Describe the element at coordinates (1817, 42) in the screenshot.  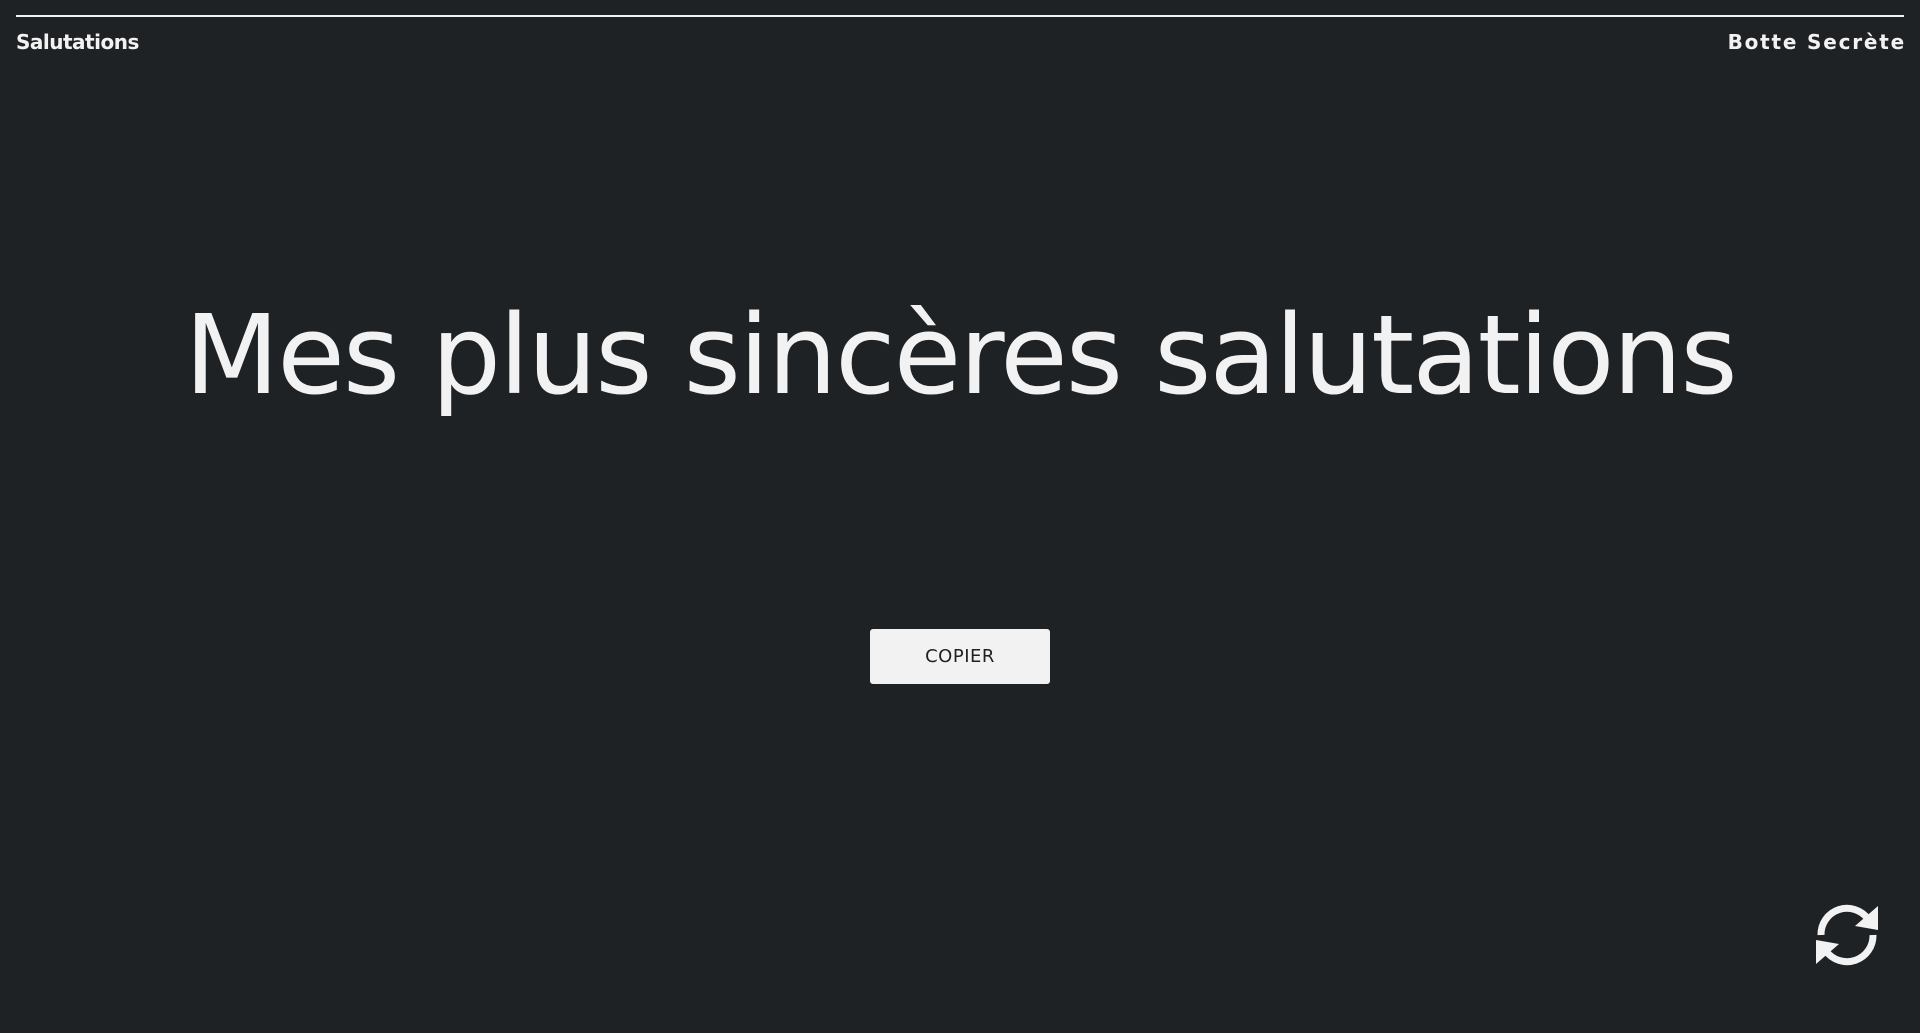
I see `header-link-botte-secrete: Botte Secrète` at that location.